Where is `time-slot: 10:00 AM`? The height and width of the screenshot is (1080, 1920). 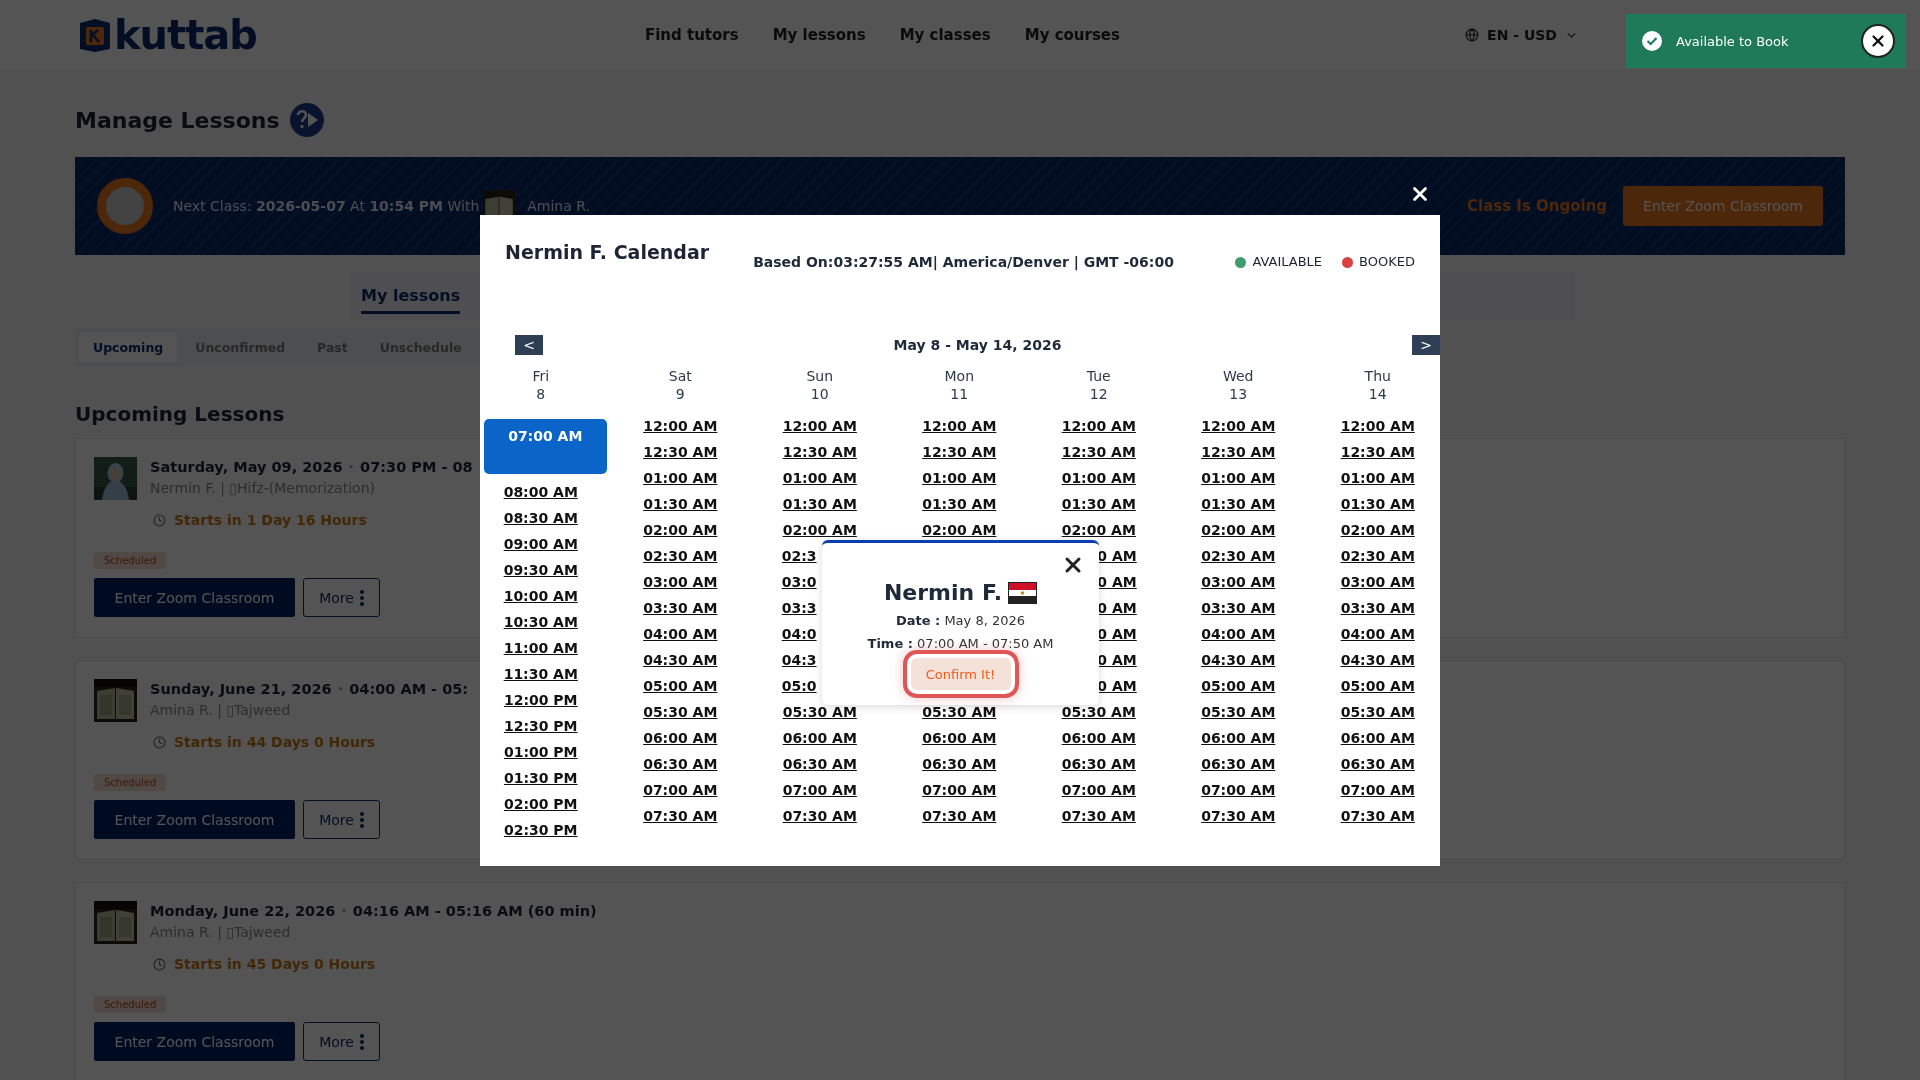
time-slot: 10:00 AM is located at coordinates (540, 596).